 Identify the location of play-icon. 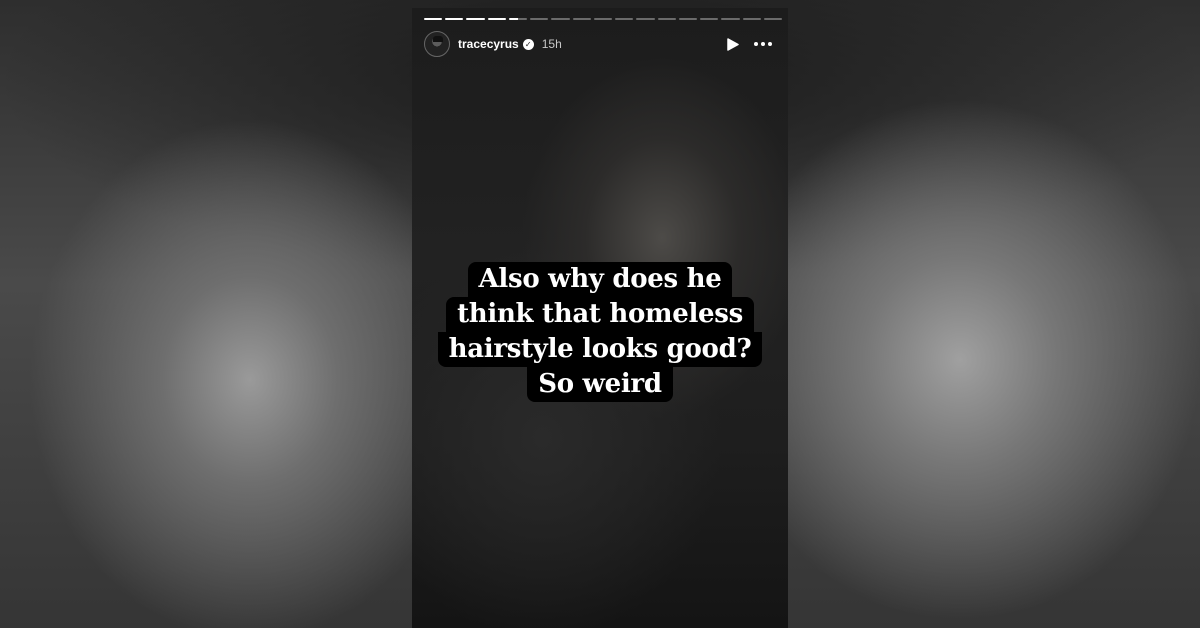
(733, 44).